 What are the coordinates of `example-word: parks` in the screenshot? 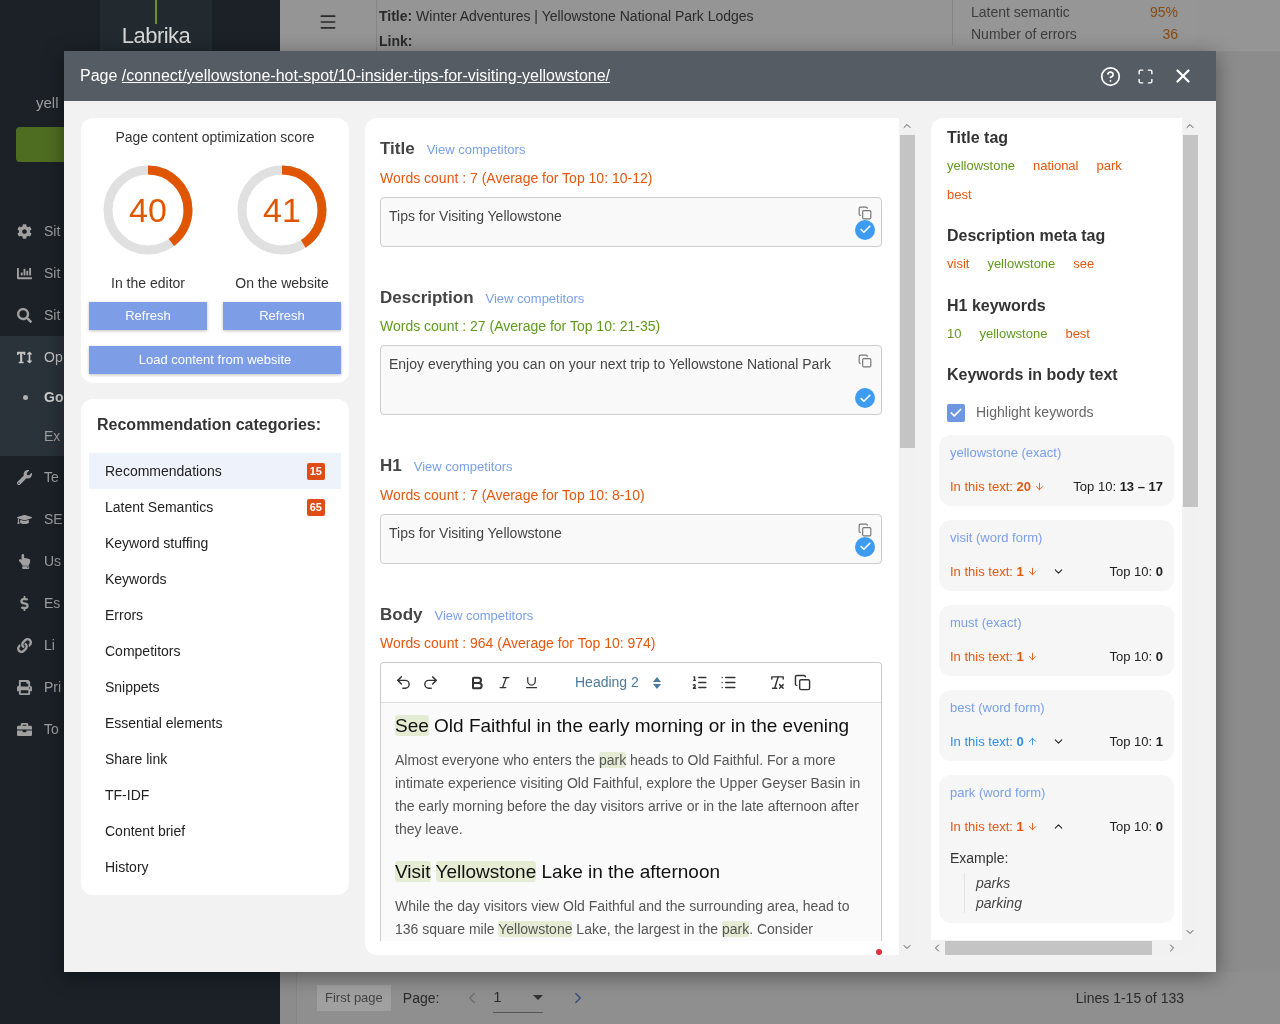 It's located at (994, 883).